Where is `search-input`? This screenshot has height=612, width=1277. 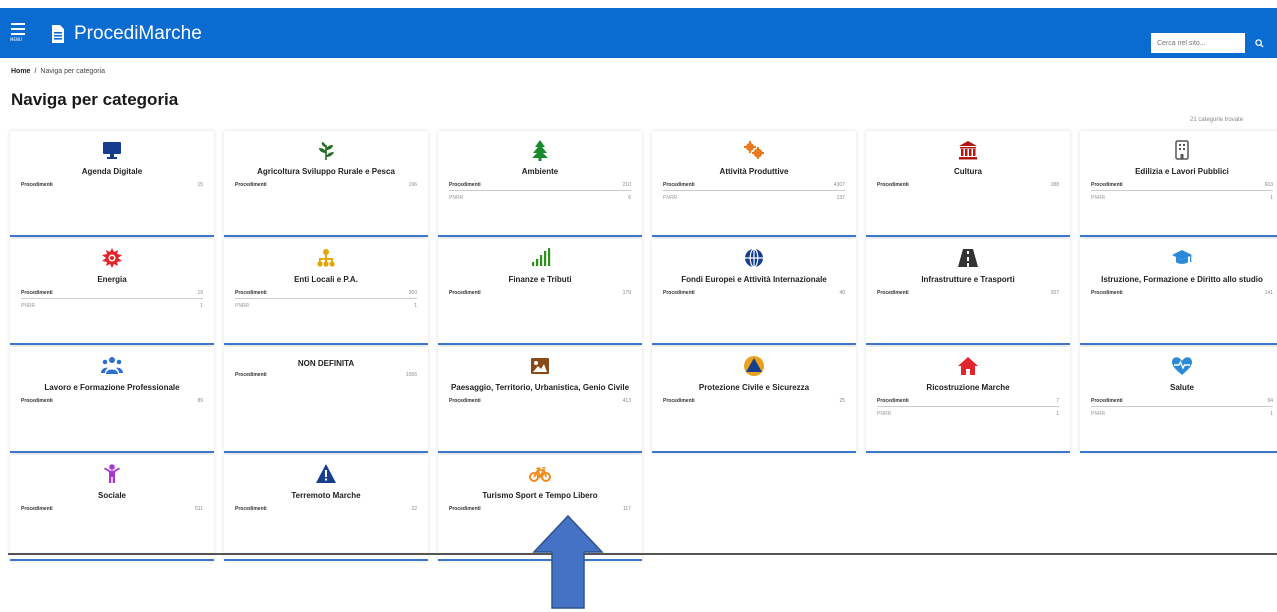 search-input is located at coordinates (1198, 43).